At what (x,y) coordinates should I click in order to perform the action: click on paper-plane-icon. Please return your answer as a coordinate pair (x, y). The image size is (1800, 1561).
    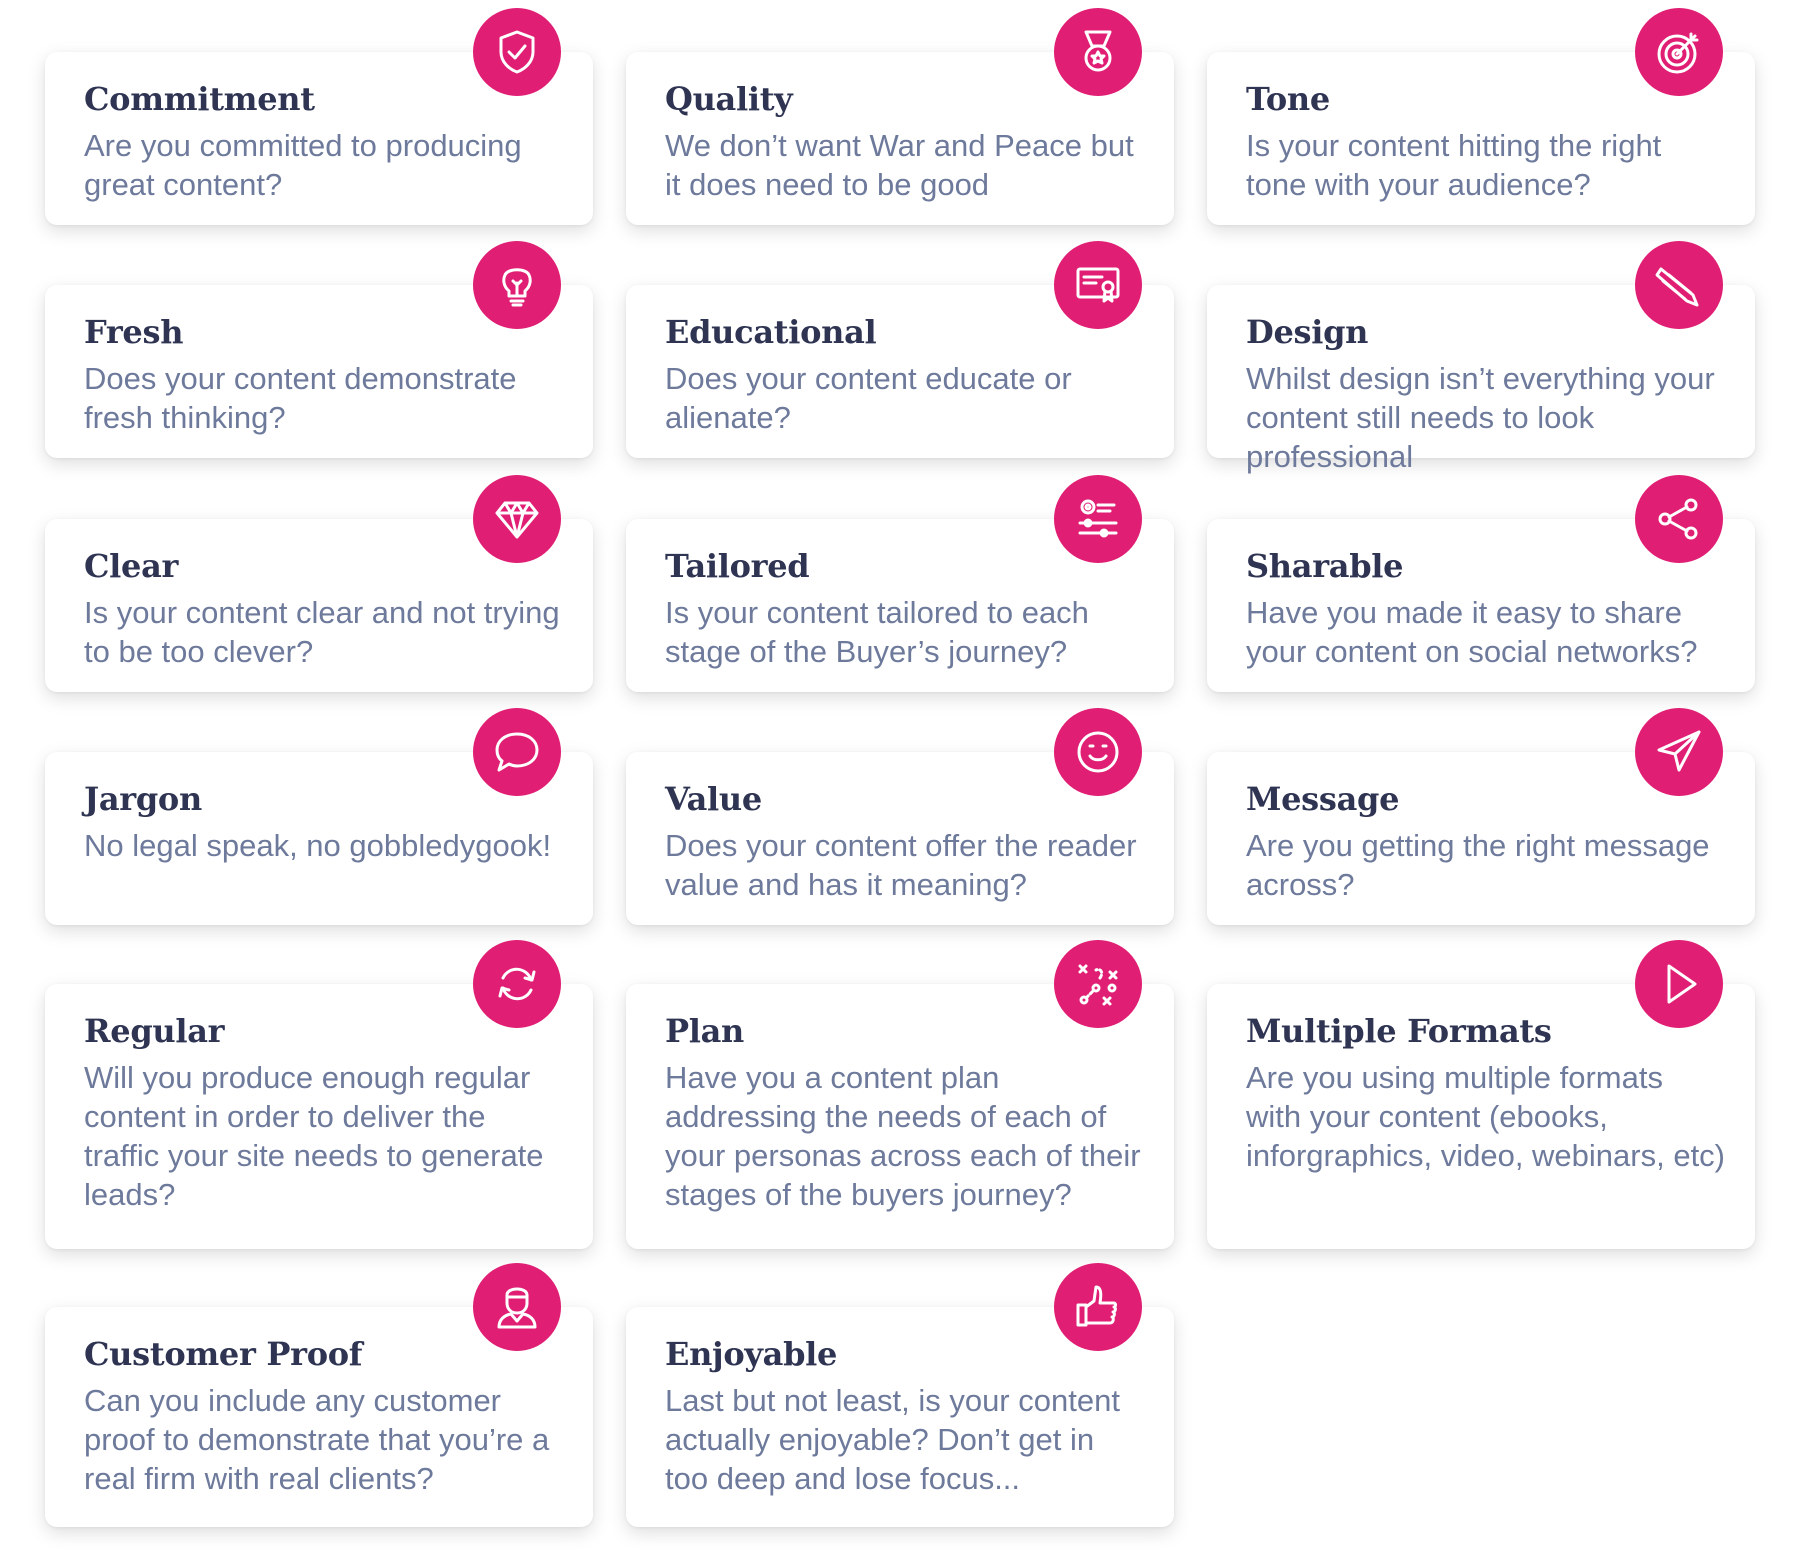
    Looking at the image, I should click on (1679, 752).